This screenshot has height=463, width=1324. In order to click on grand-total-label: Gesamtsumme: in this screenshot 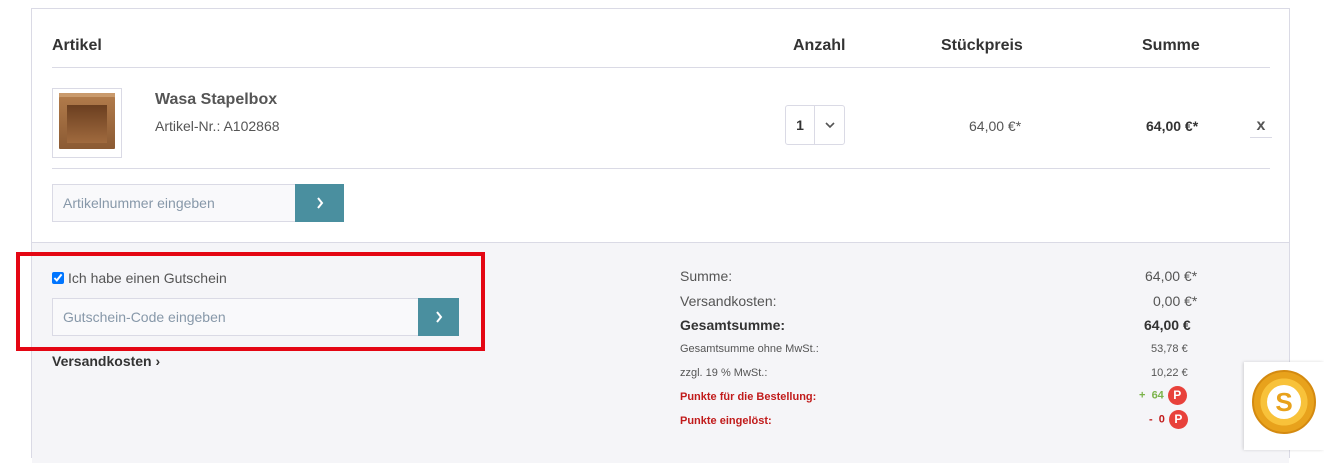, I will do `click(733, 325)`.